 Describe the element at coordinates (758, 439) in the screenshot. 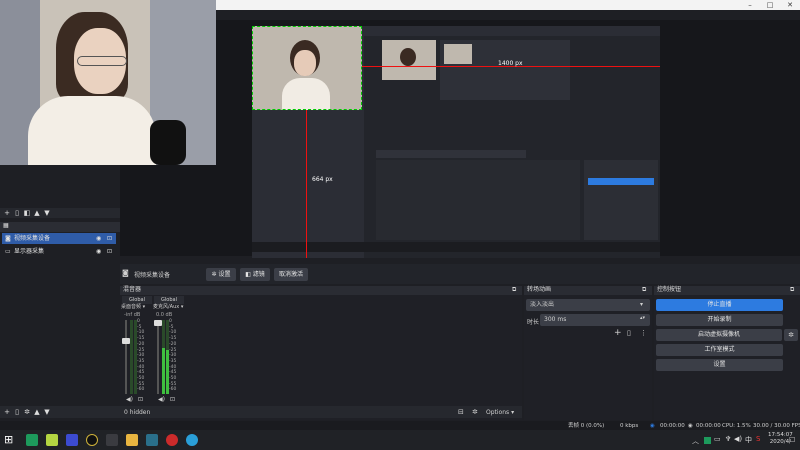

I see `ime-icon: S` at that location.